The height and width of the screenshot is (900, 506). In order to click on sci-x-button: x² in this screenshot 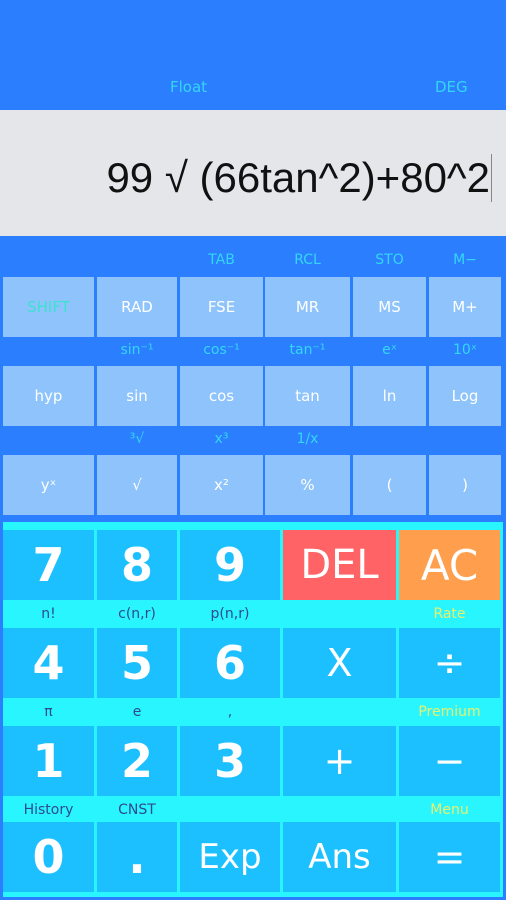, I will do `click(221, 485)`.